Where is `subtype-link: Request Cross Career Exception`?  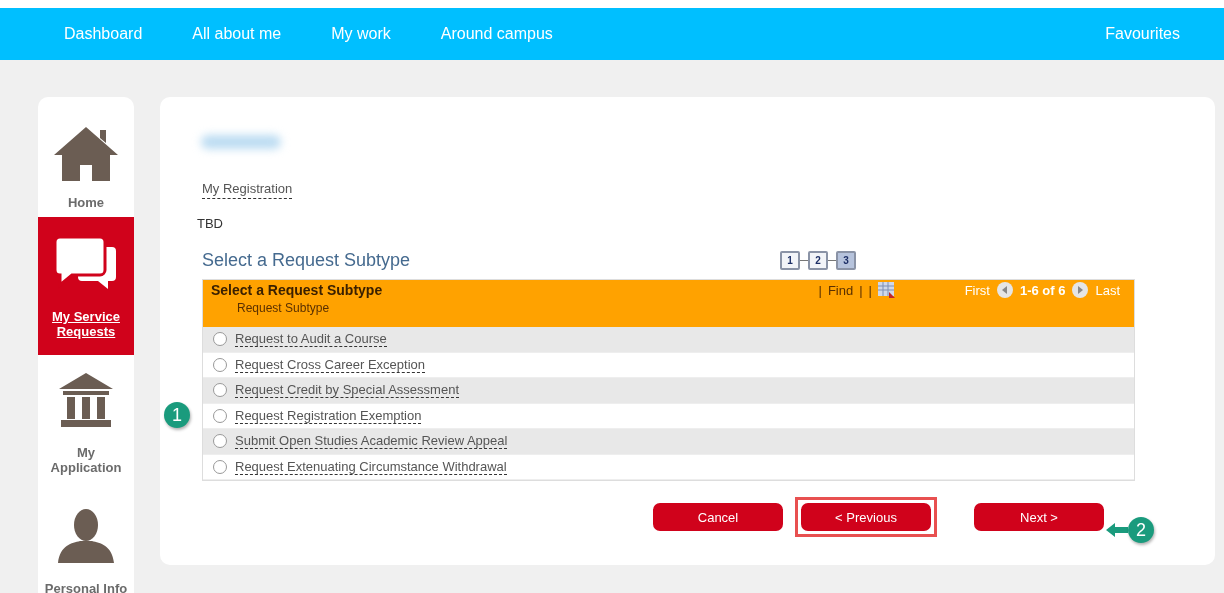
subtype-link: Request Cross Career Exception is located at coordinates (330, 364).